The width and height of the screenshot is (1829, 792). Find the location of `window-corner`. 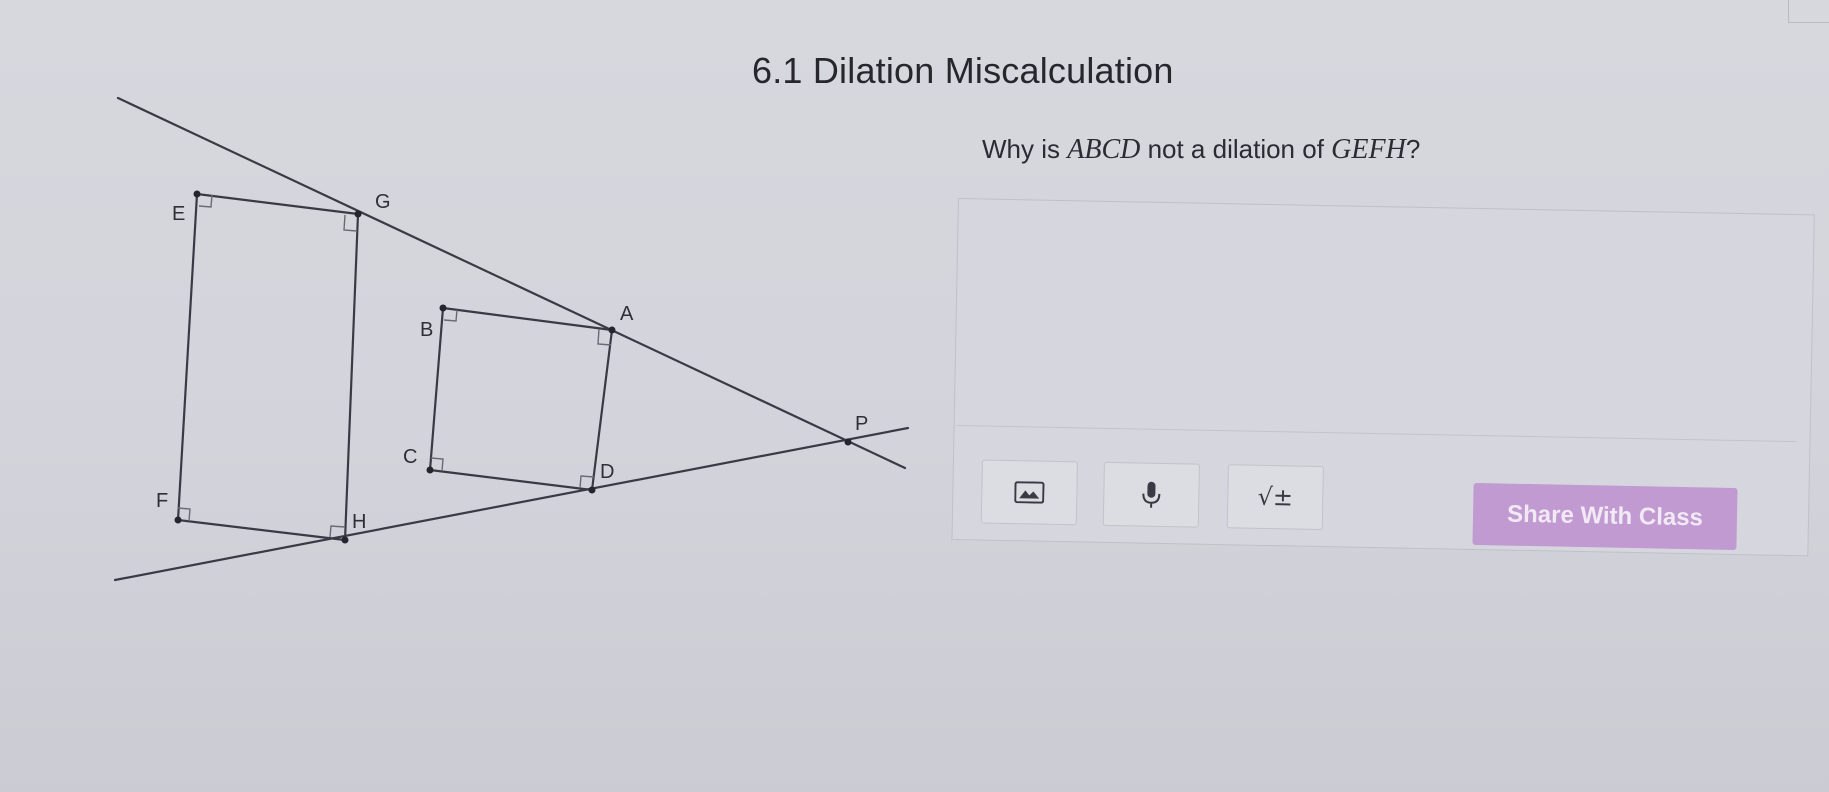

window-corner is located at coordinates (1808, 11).